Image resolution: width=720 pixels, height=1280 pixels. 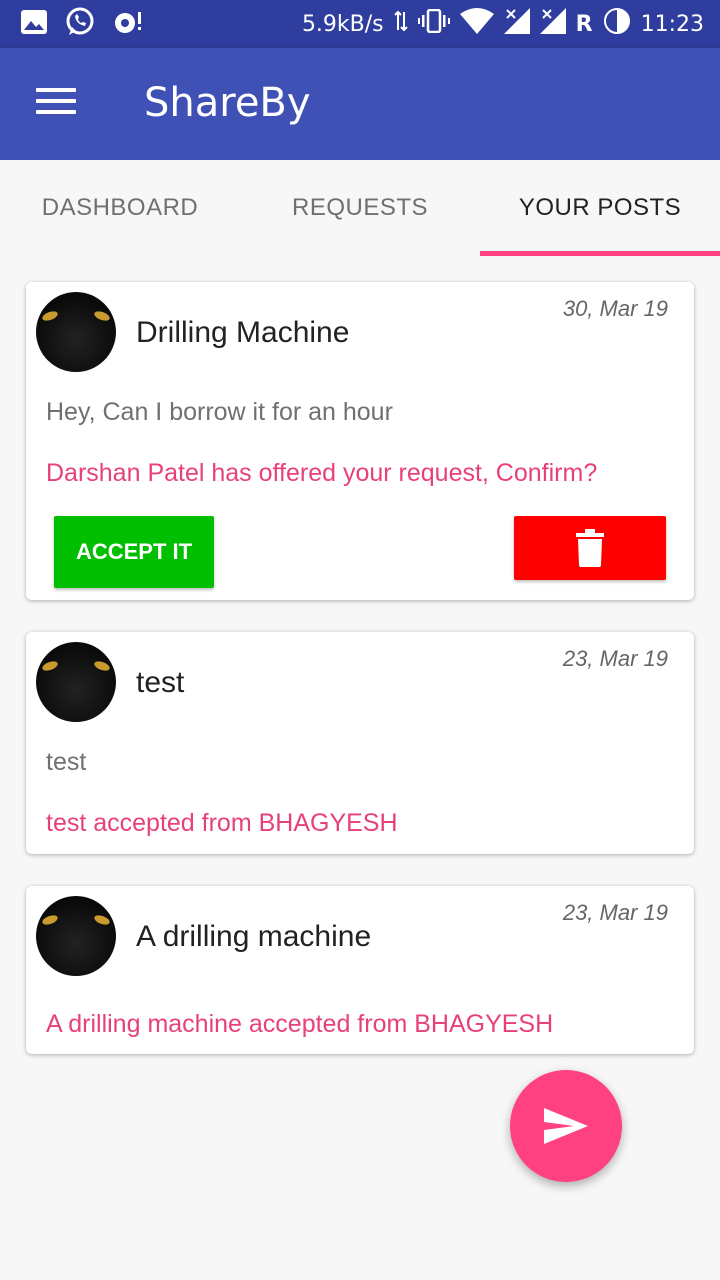 What do you see at coordinates (219, 412) in the screenshot?
I see `post-message: Hey, Can I borrow it for an hour` at bounding box center [219, 412].